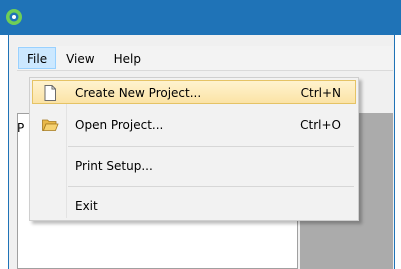 The height and width of the screenshot is (269, 401). What do you see at coordinates (205, 58) in the screenshot?
I see `menu-bar: File View Help` at bounding box center [205, 58].